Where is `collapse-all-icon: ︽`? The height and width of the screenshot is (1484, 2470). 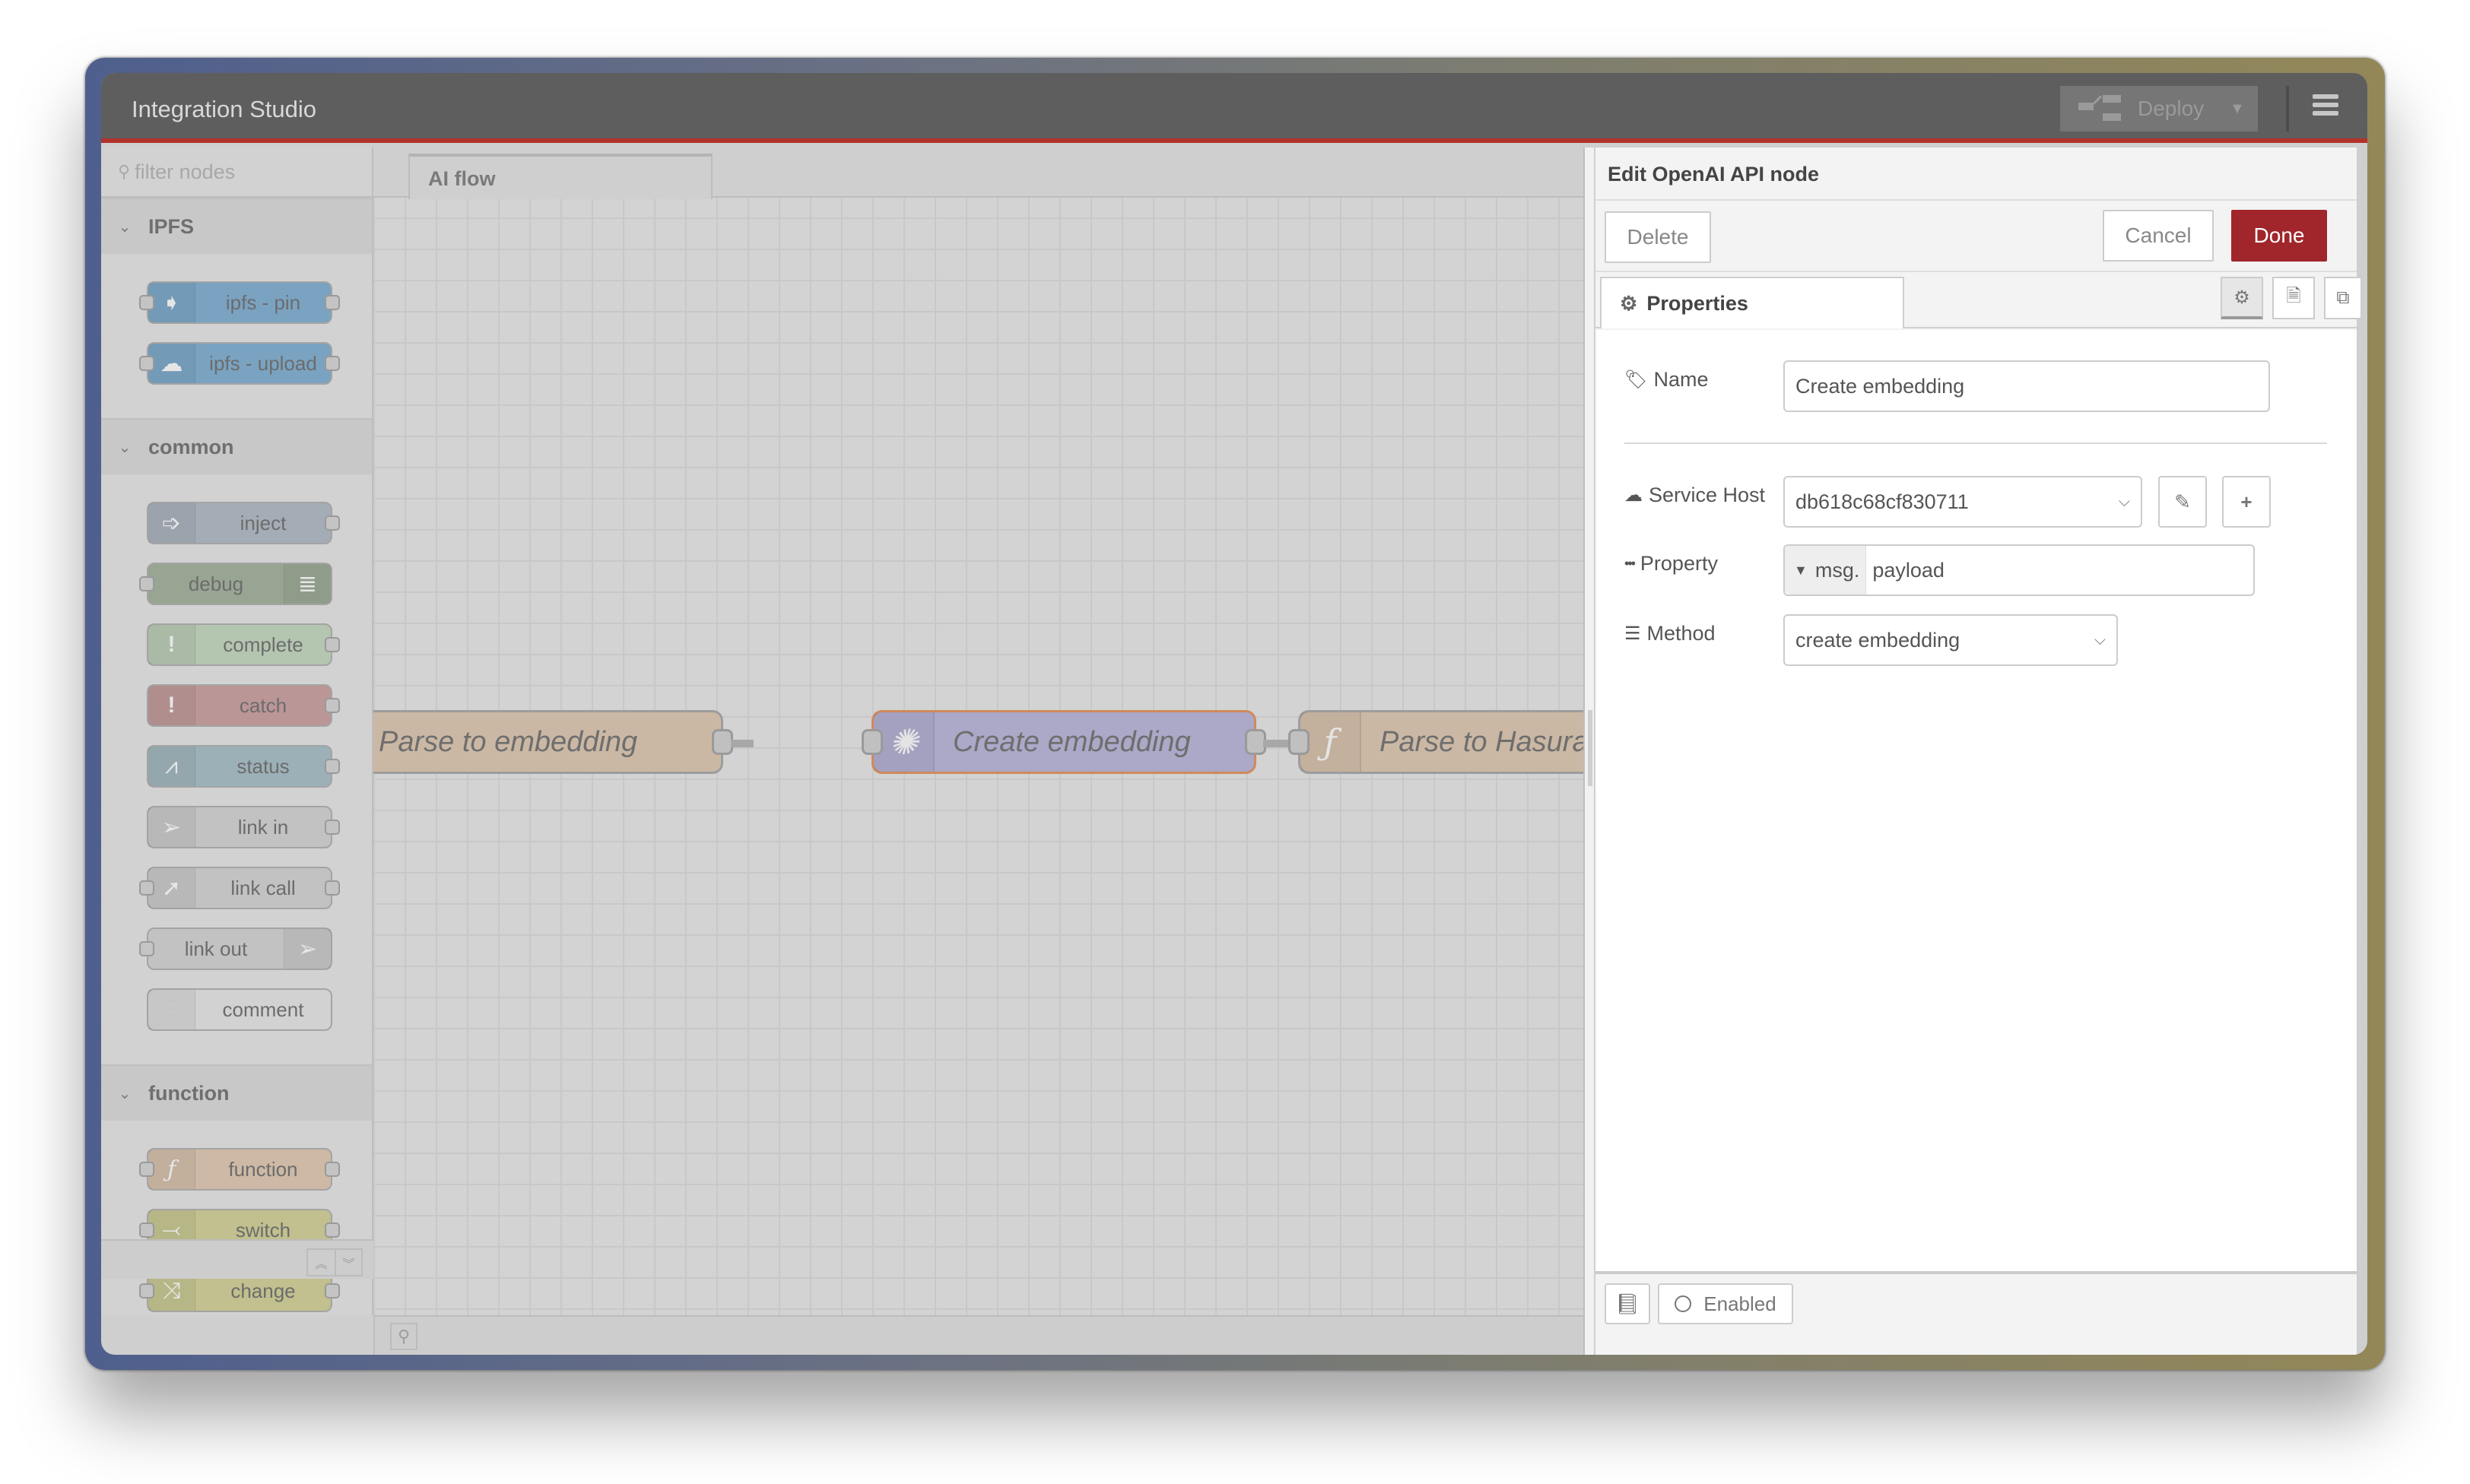
collapse-all-icon: ︽ is located at coordinates (322, 1262).